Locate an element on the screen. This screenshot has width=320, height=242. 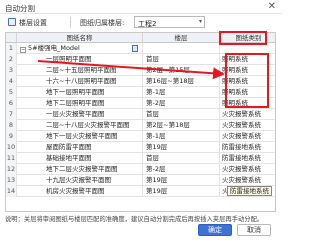
cancel-button: 取消 is located at coordinates (254, 230).